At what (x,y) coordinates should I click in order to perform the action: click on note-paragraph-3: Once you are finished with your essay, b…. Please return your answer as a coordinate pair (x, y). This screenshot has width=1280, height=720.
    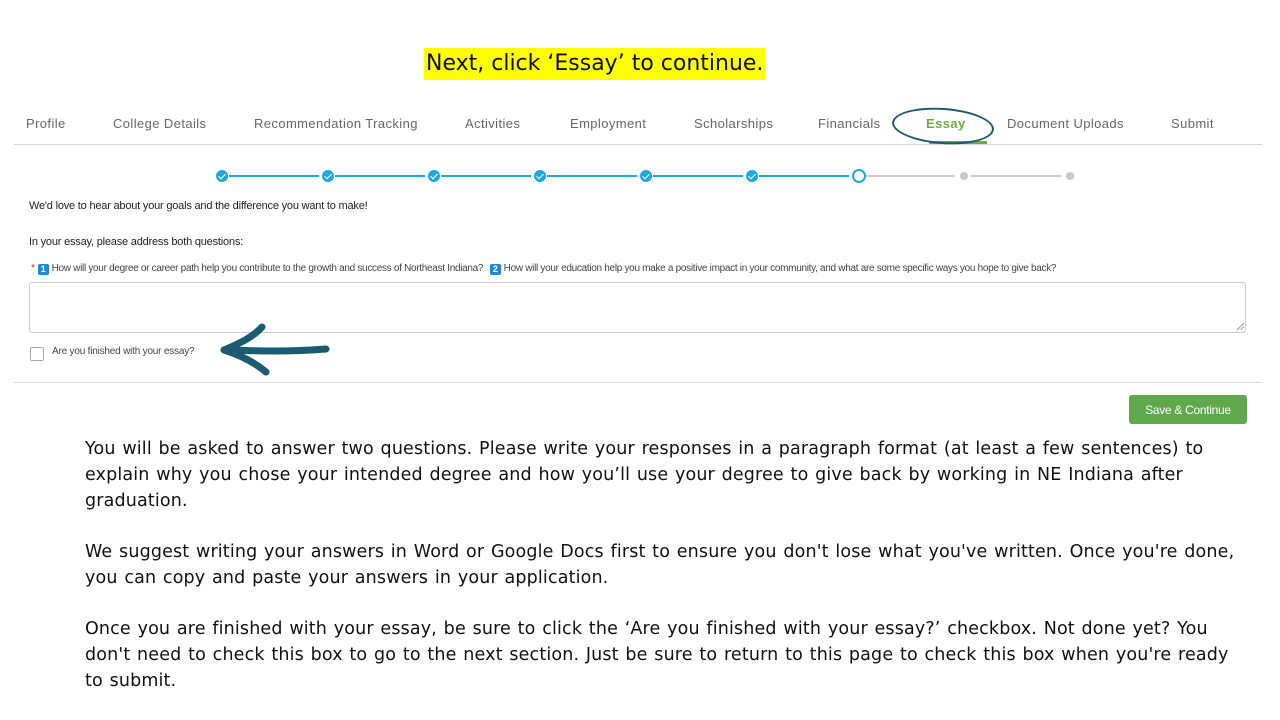
    Looking at the image, I should click on (657, 655).